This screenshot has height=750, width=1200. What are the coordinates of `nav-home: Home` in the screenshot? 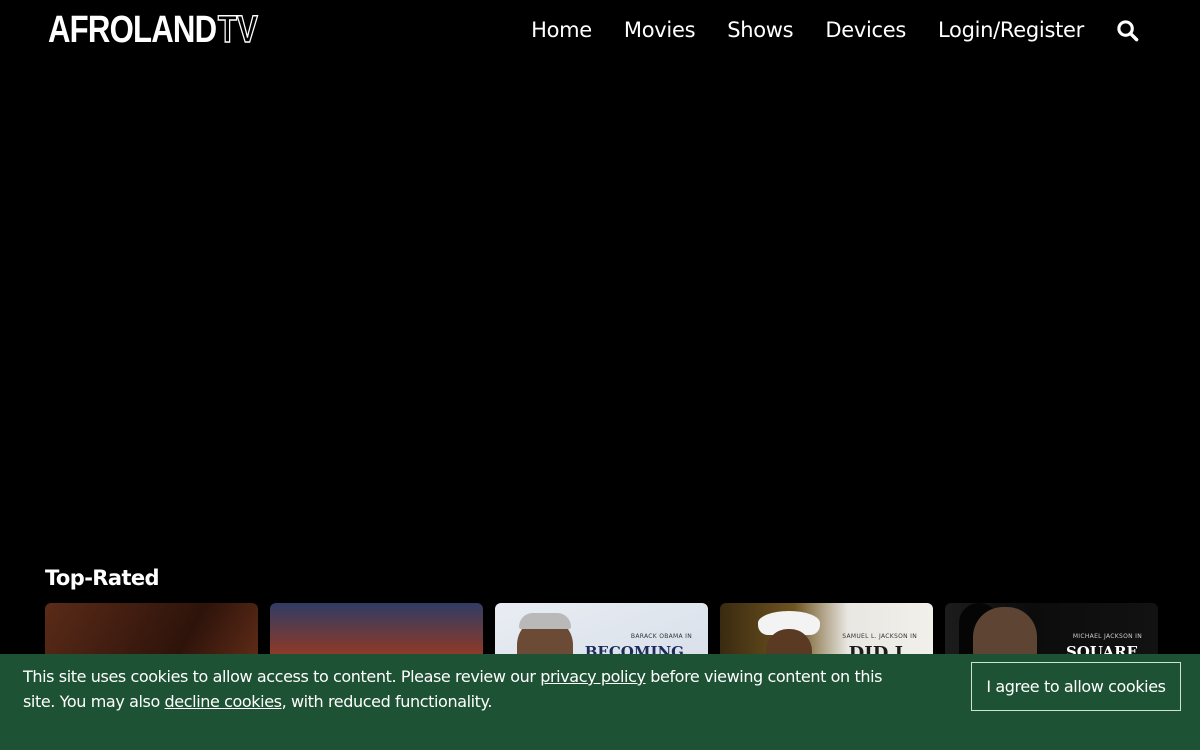 It's located at (561, 30).